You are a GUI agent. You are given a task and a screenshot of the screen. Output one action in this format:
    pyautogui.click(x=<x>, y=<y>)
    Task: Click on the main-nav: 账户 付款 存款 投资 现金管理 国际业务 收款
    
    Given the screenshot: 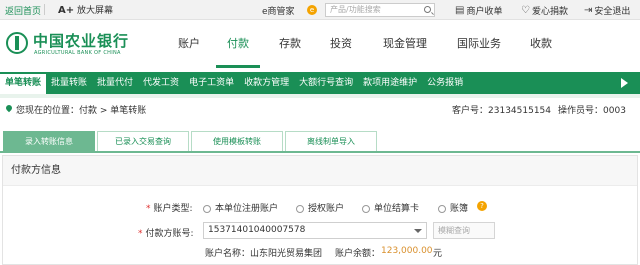 What is the action you would take?
    pyautogui.click(x=367, y=46)
    